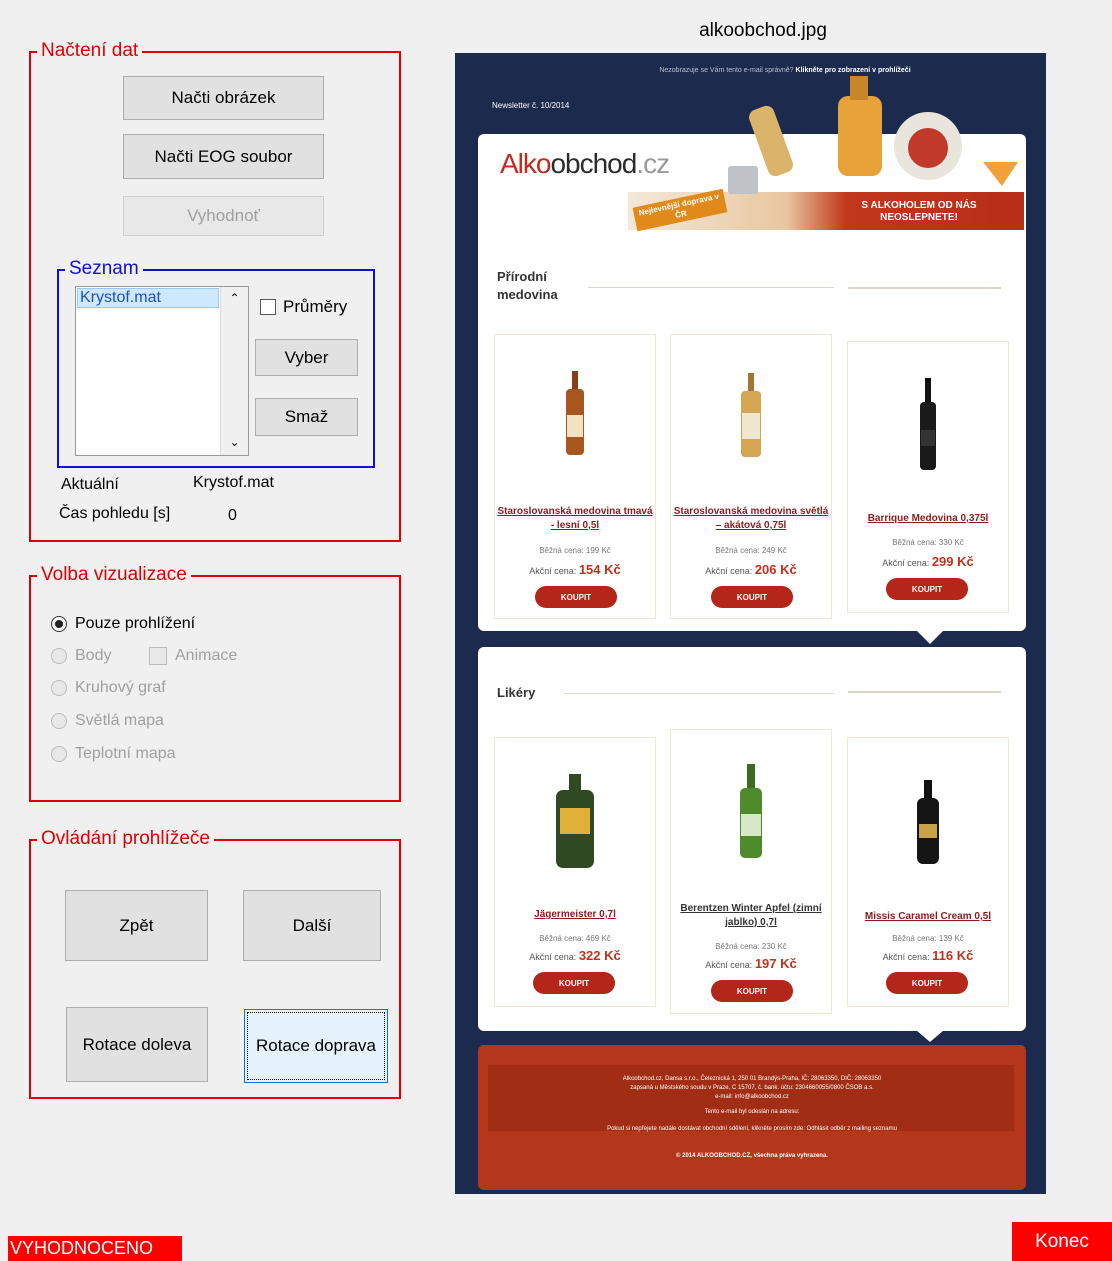  Describe the element at coordinates (107, 721) in the screenshot. I see `radio-svetla-mapa: Světlá mapa` at that location.